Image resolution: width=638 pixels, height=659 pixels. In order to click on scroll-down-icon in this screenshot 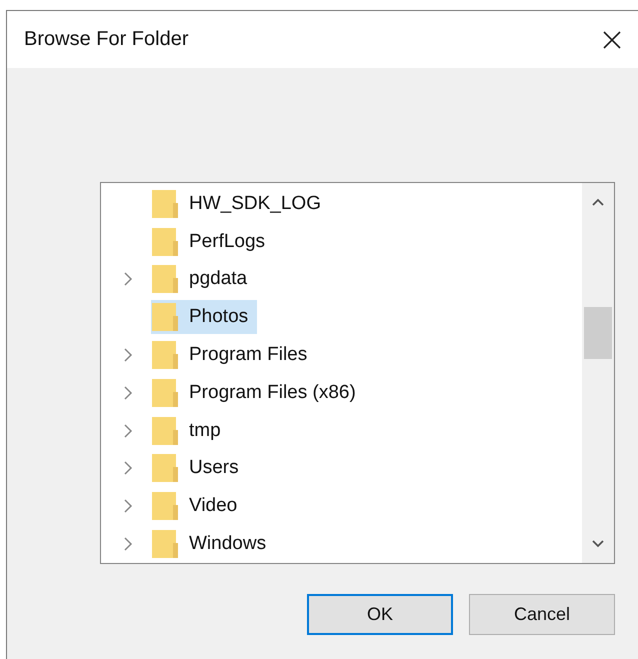, I will do `click(598, 544)`.